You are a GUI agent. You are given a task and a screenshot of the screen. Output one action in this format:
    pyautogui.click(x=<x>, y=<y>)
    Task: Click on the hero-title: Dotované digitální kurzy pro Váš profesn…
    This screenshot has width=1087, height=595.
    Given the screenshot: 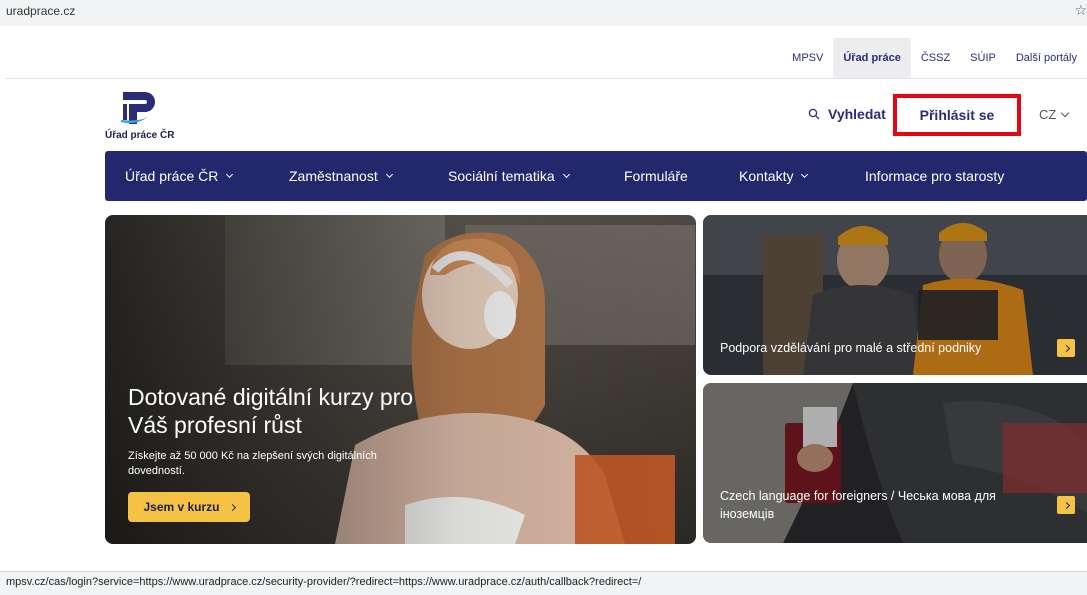 What is the action you would take?
    pyautogui.click(x=271, y=411)
    